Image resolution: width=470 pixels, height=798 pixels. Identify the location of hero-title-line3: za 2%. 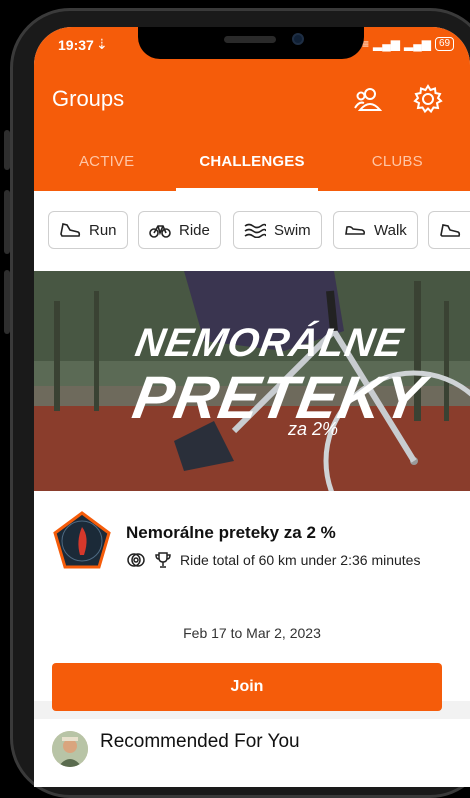
(313, 429).